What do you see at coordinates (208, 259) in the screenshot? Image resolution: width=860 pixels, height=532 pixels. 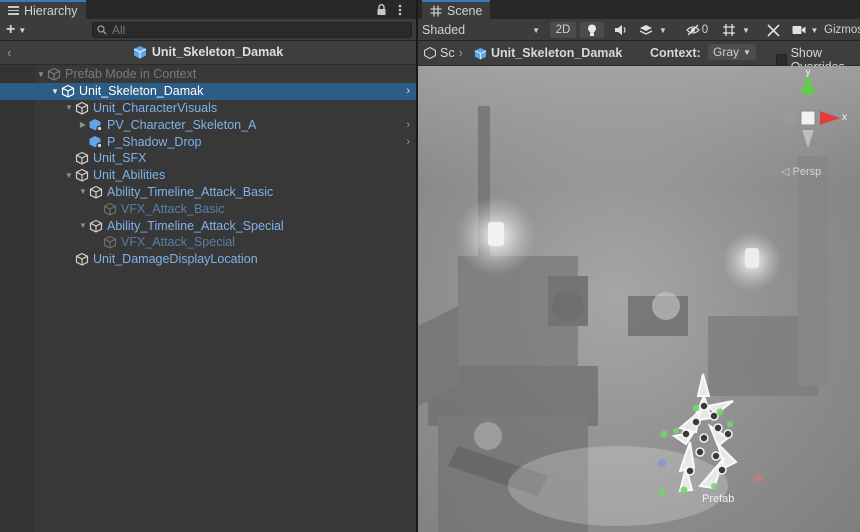 I see `tree-row: Unit_DamageDisplayLocation` at bounding box center [208, 259].